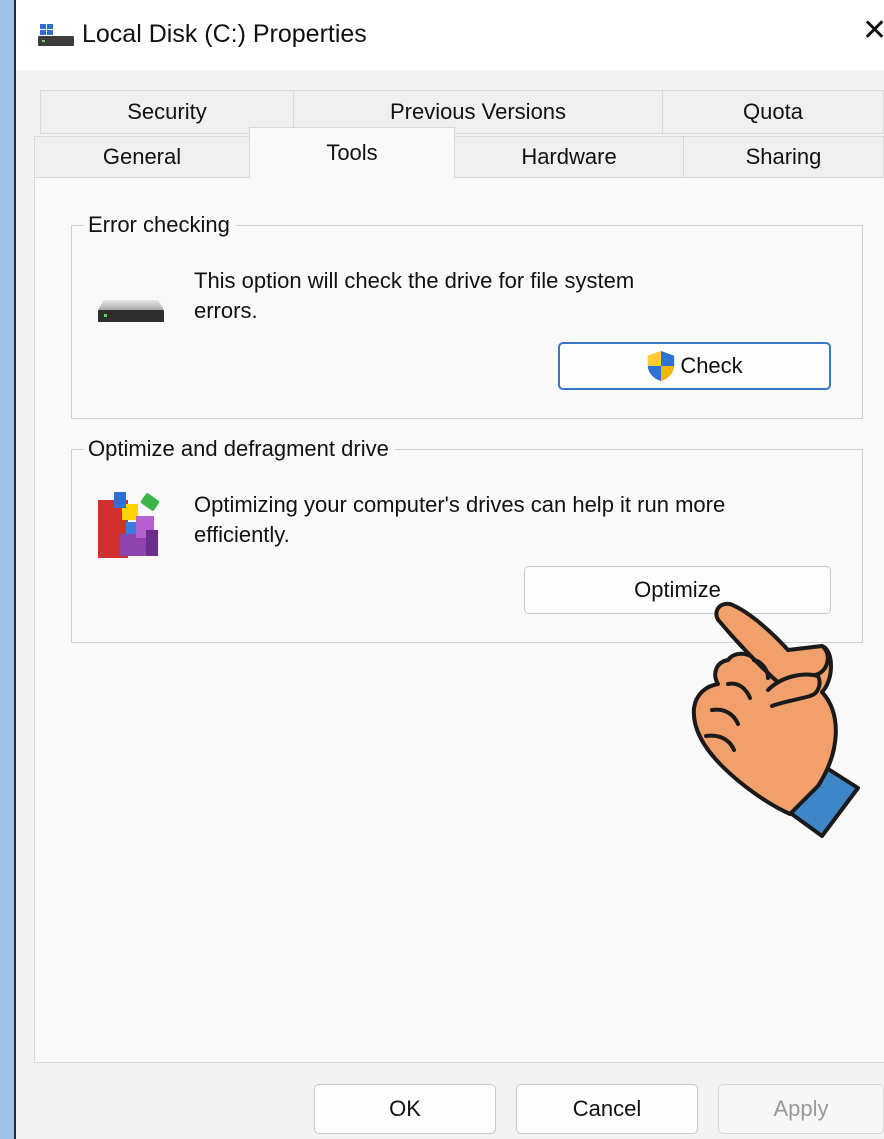  Describe the element at coordinates (224, 34) in the screenshot. I see `window-title: Local Disk (C:) Properties` at that location.